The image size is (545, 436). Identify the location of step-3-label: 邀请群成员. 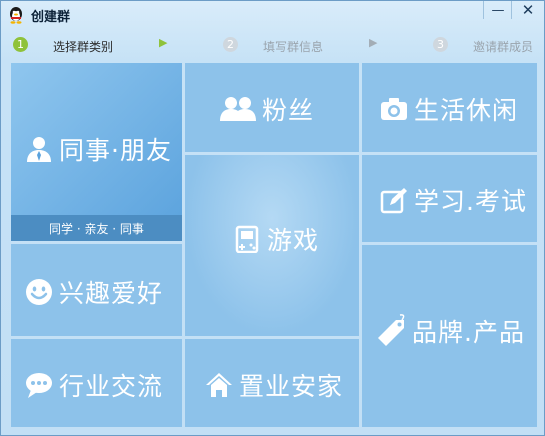
(503, 47).